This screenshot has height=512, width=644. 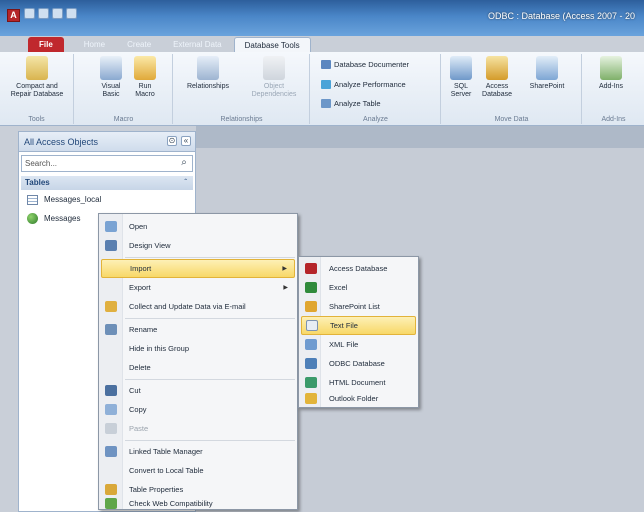 I want to click on run-macro-button: Run Macro, so click(x=145, y=77).